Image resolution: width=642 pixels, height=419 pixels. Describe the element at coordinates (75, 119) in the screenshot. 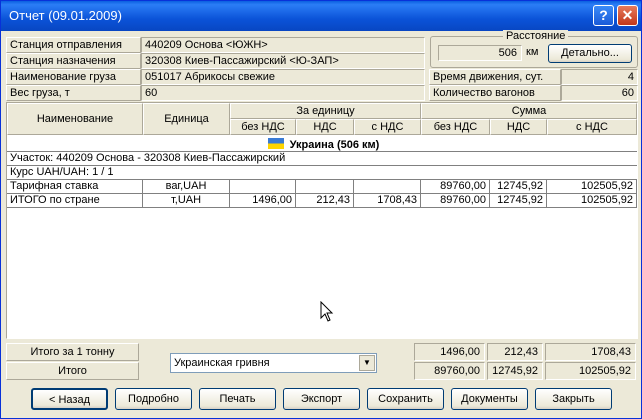

I see `col-header-name: Наименование` at that location.